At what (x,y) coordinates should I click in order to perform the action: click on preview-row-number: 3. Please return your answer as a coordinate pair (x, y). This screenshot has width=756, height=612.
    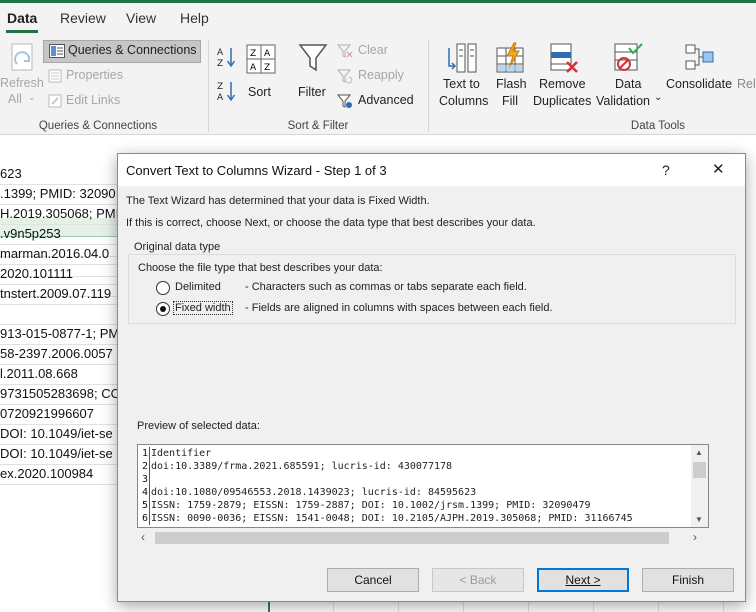
    Looking at the image, I should click on (144, 479).